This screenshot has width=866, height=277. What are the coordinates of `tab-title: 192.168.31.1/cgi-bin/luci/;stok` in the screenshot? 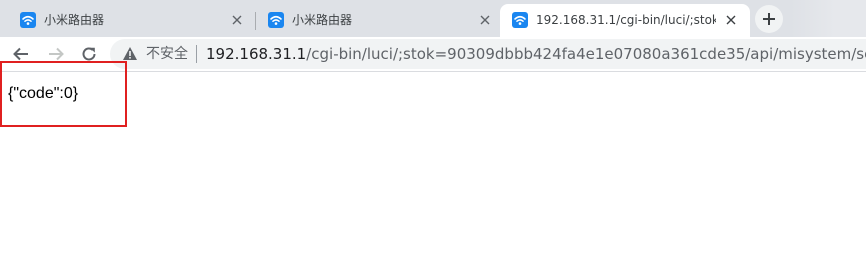 It's located at (626, 20).